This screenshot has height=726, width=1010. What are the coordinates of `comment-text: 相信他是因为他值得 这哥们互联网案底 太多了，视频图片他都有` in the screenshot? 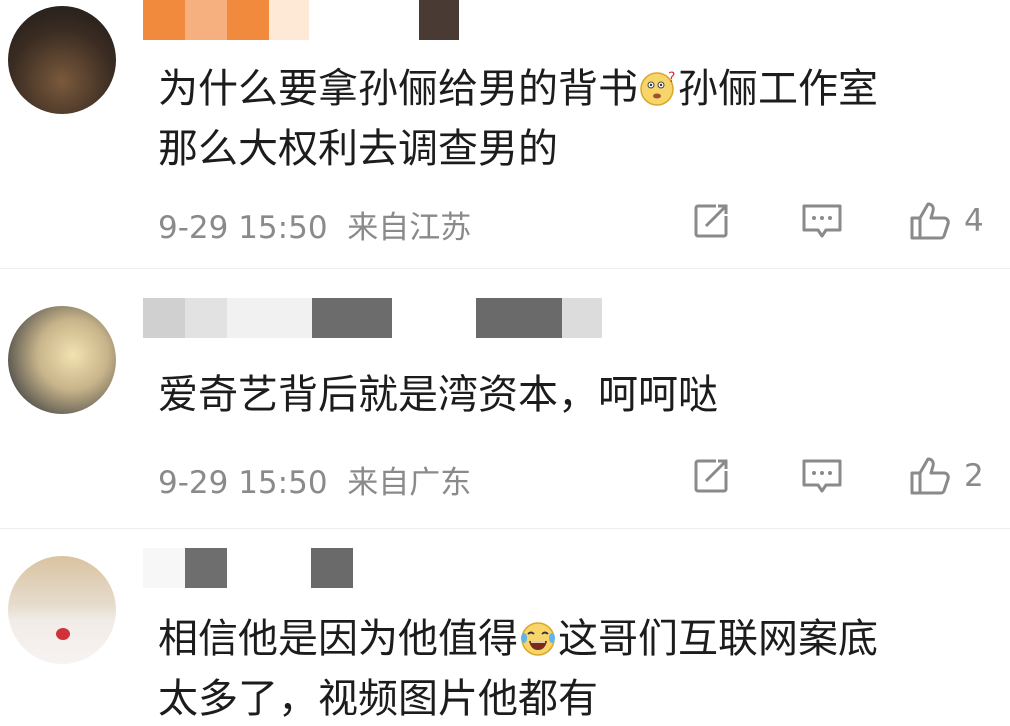 It's located at (518, 669).